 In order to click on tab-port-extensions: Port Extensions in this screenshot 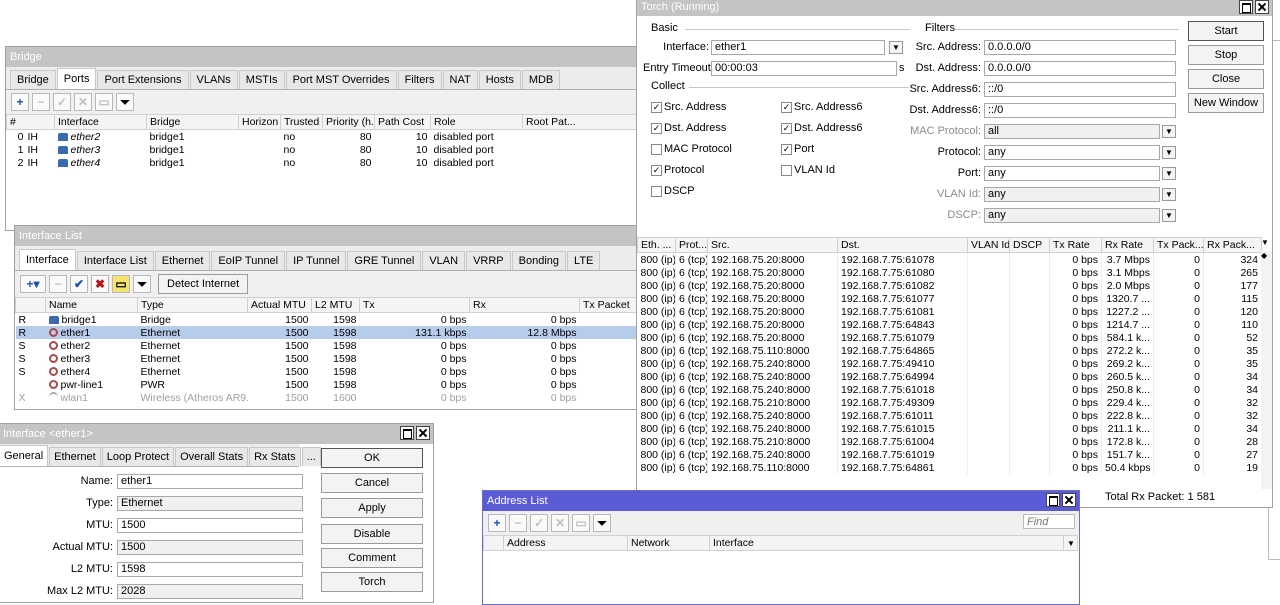, I will do `click(143, 79)`.